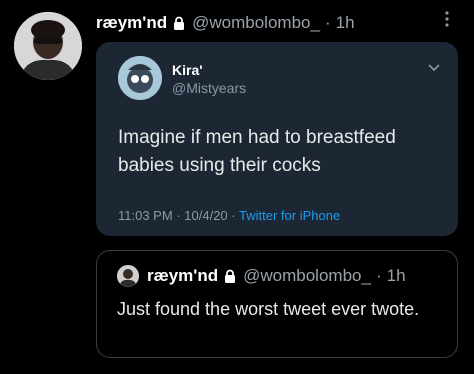 The width and height of the screenshot is (474, 374). Describe the element at coordinates (229, 215) in the screenshot. I see `quoted-tweet-meta: 11:03 PM · 10/4/20 · Twitter for iPhone` at that location.